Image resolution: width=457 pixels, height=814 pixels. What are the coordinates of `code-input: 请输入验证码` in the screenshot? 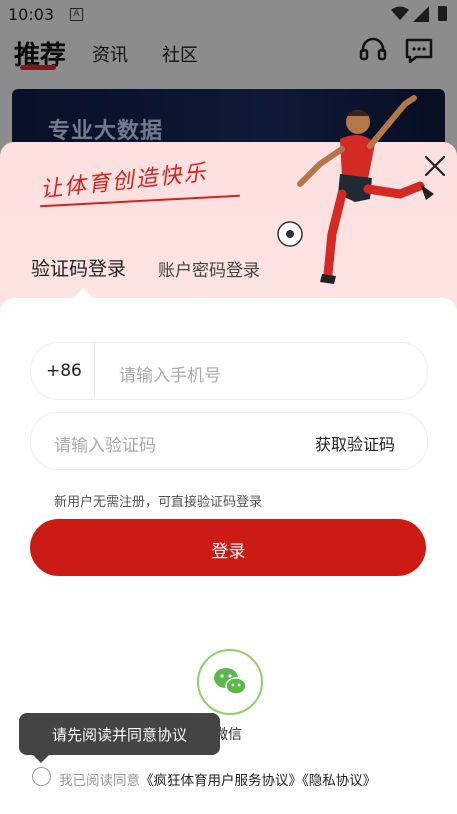 It's located at (105, 443).